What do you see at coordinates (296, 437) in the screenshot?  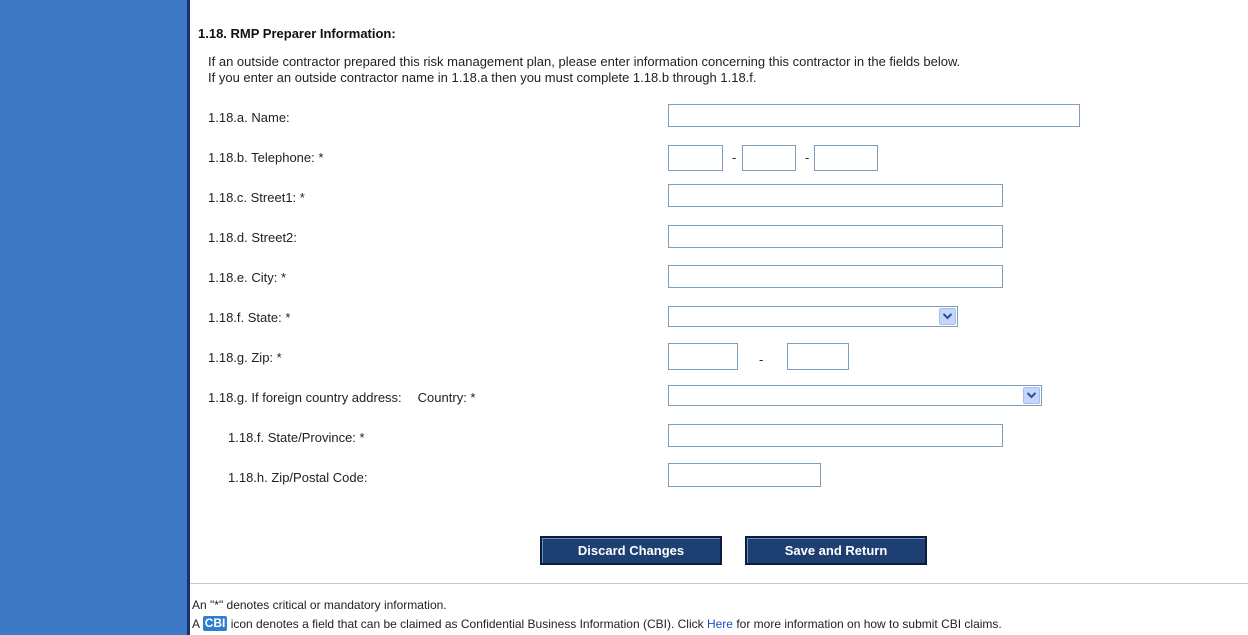 I see `province-label: 1.18.f. State/Province: *` at bounding box center [296, 437].